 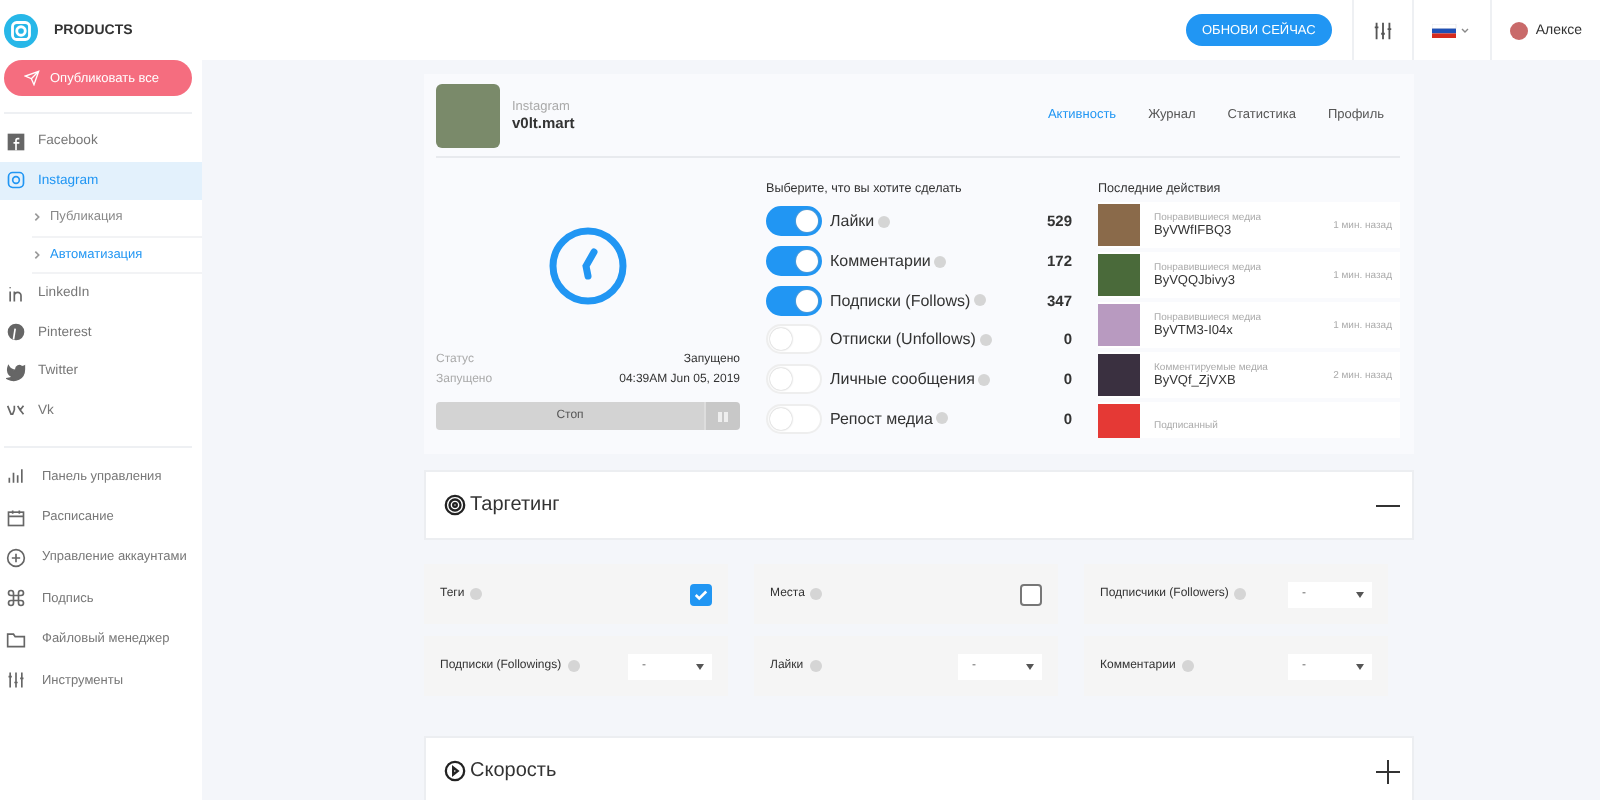 I want to click on pinterest-icon, so click(x=16, y=332).